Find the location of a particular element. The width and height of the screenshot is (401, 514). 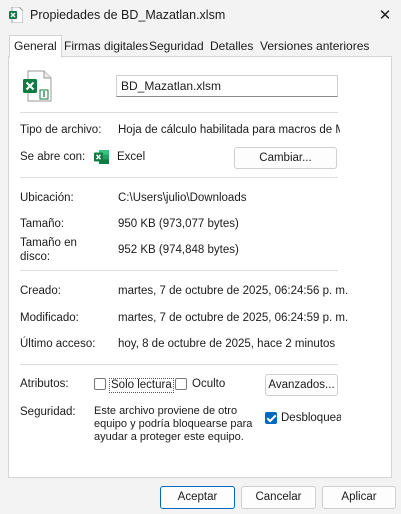

file-type-label: Tipo de archivo: is located at coordinates (61, 130).